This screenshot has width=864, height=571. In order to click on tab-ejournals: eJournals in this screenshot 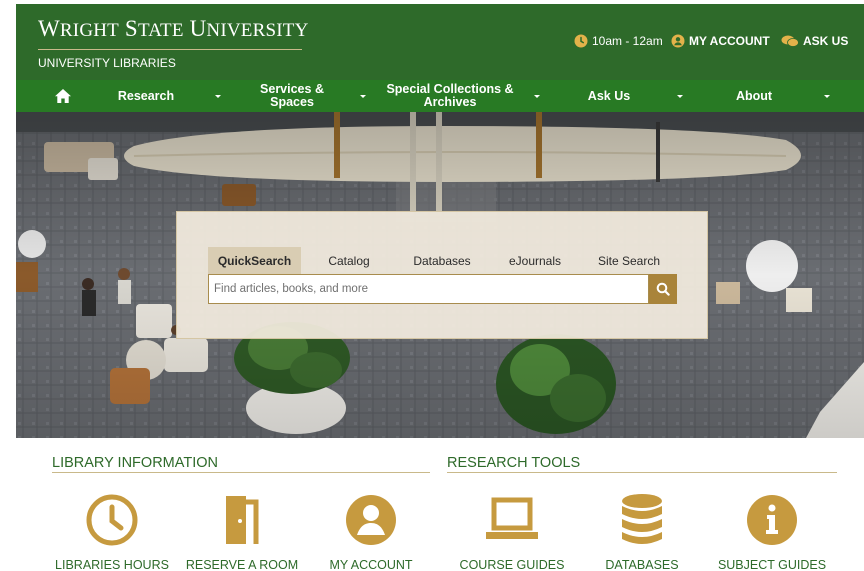, I will do `click(535, 260)`.